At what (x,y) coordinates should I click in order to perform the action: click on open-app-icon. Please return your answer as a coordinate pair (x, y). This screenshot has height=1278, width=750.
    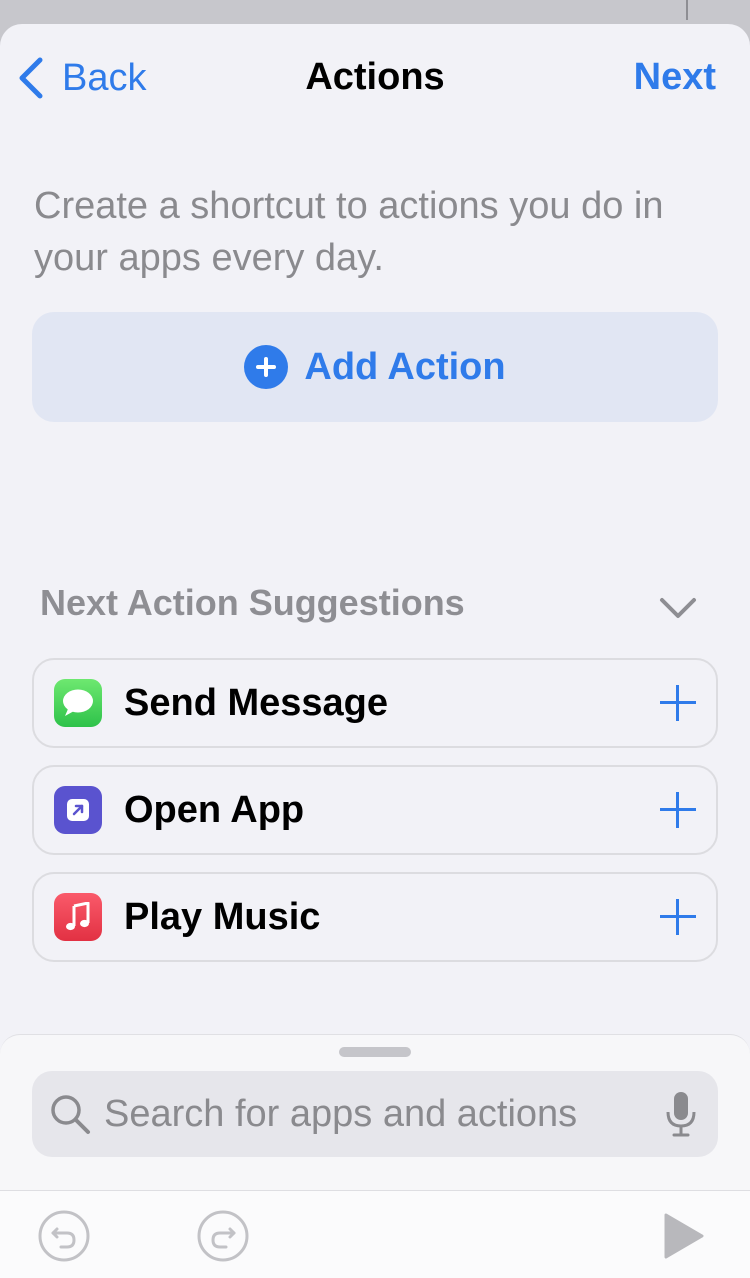
    Looking at the image, I should click on (78, 810).